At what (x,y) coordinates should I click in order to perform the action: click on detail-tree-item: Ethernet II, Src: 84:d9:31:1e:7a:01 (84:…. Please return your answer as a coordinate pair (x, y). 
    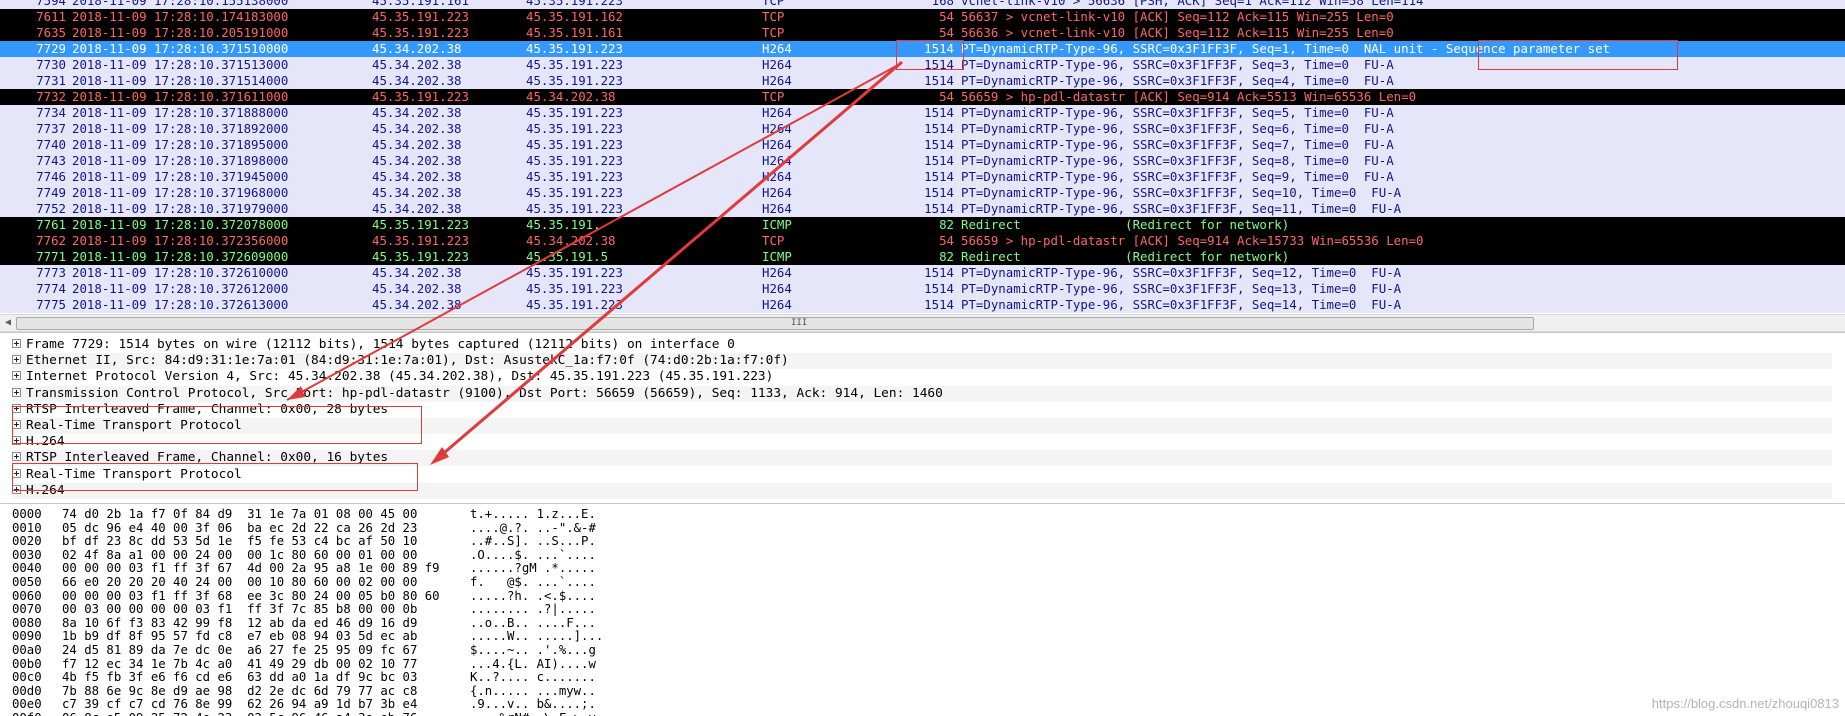
    Looking at the image, I should click on (922, 361).